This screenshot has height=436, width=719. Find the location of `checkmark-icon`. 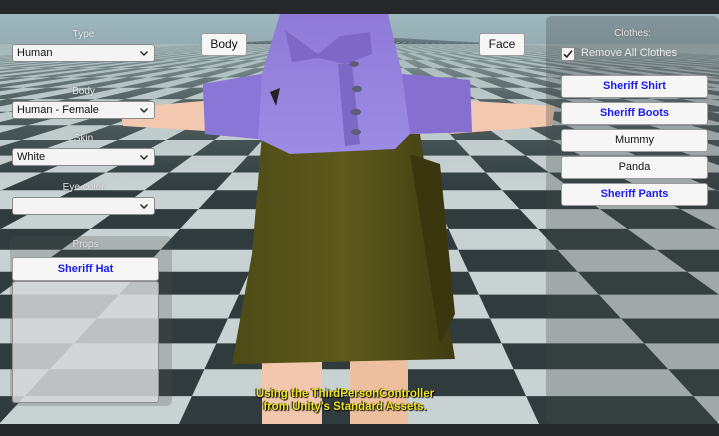

checkmark-icon is located at coordinates (568, 54).